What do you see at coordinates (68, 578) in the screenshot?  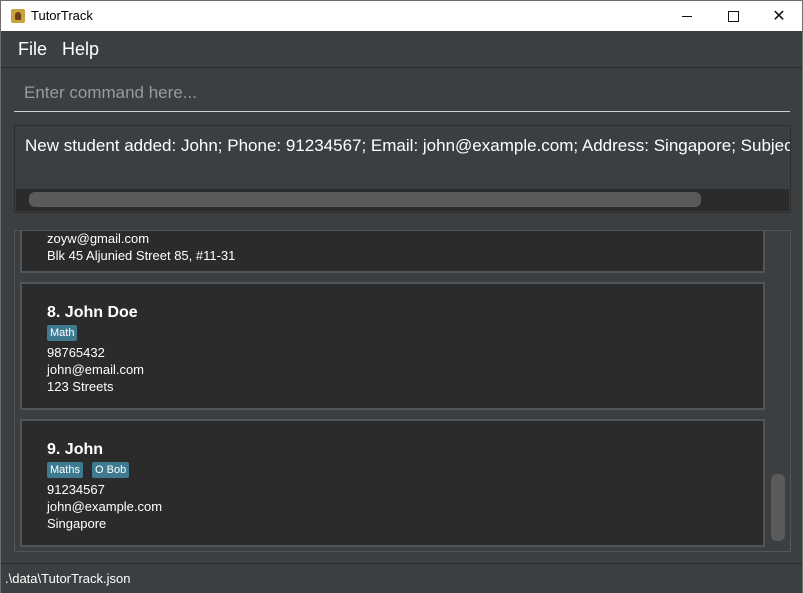 I see `data-file-path: .\data\TutorTrack.json` at bounding box center [68, 578].